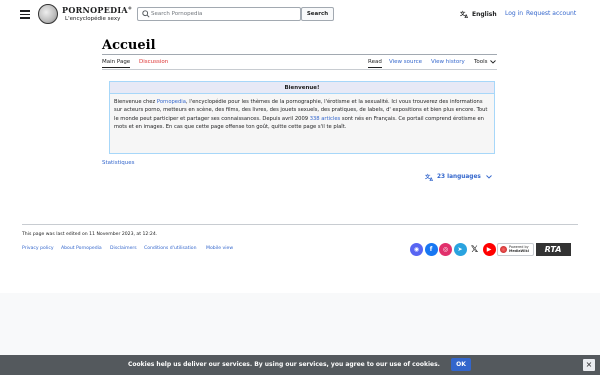 Image resolution: width=600 pixels, height=375 pixels. I want to click on language-selector: 文A English, so click(478, 14).